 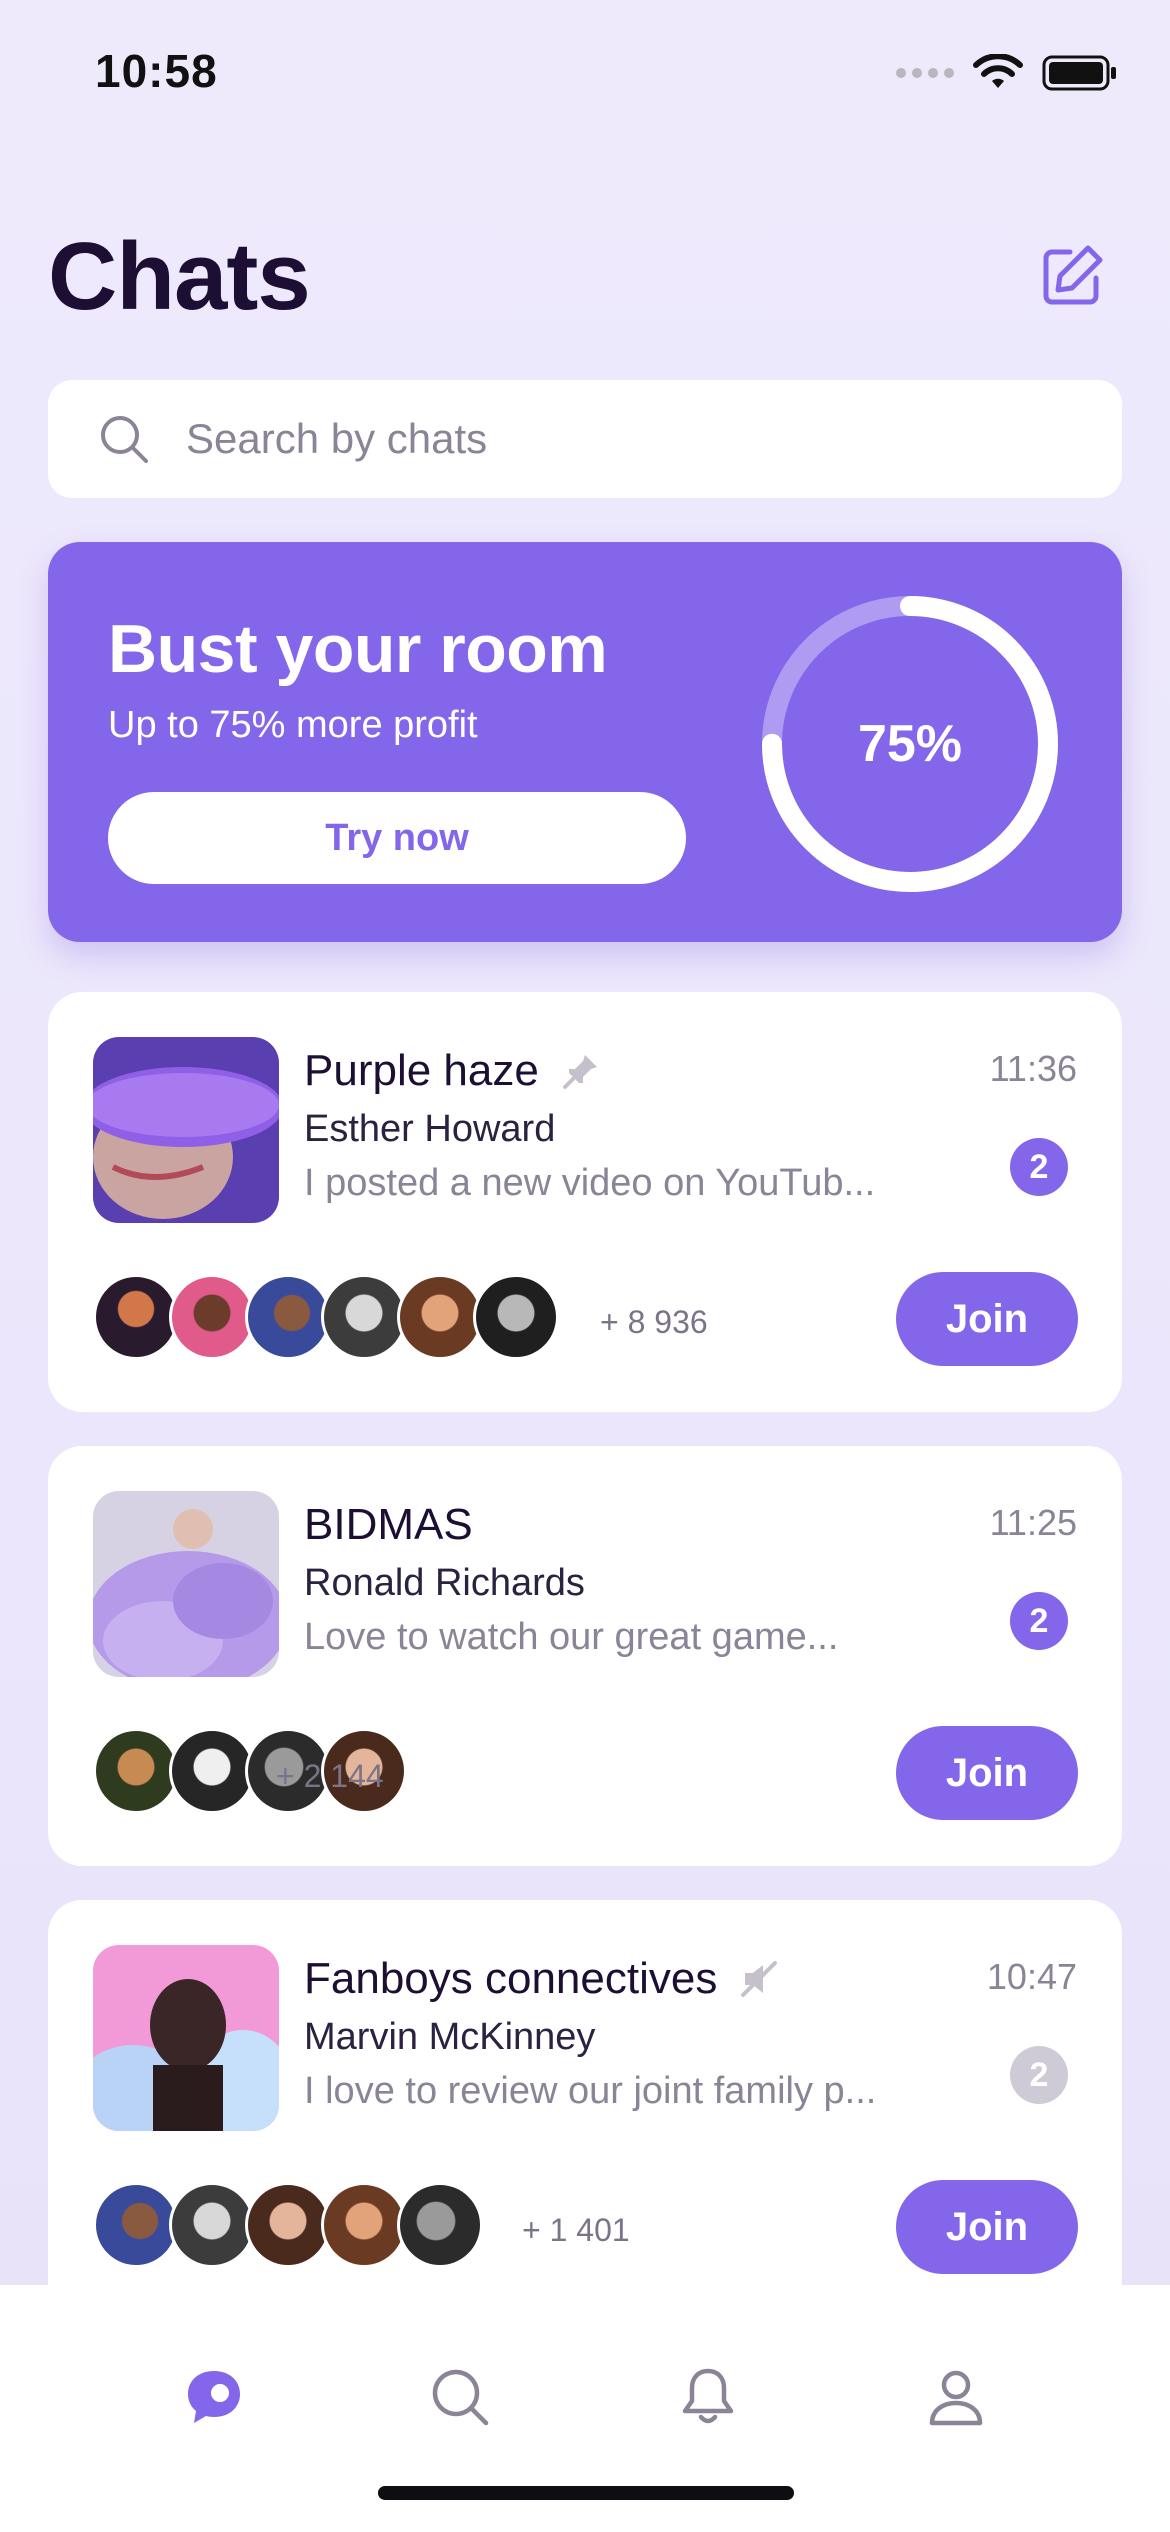 What do you see at coordinates (330, 1776) in the screenshot?
I see `member-count: + 2 144` at bounding box center [330, 1776].